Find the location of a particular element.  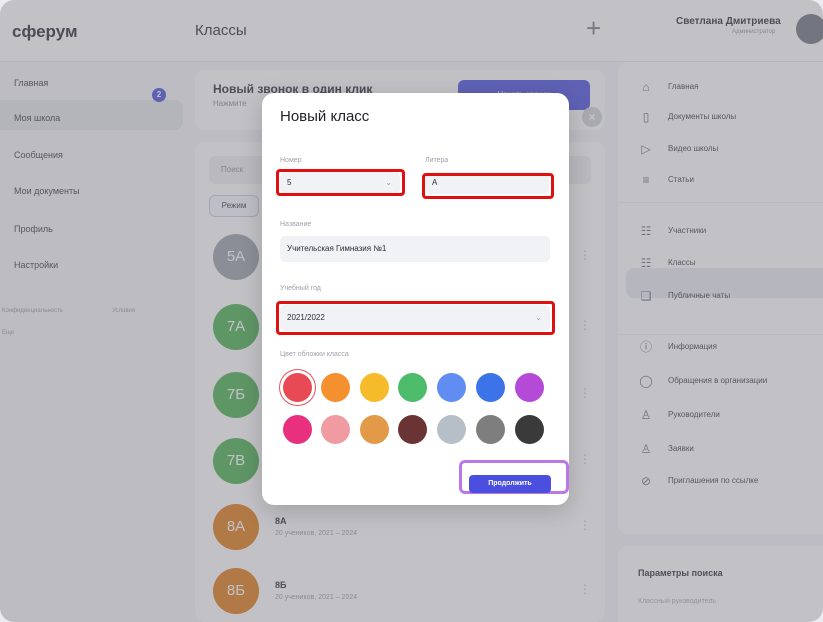

name-input: Учительская Гимназия №1 is located at coordinates (415, 249).